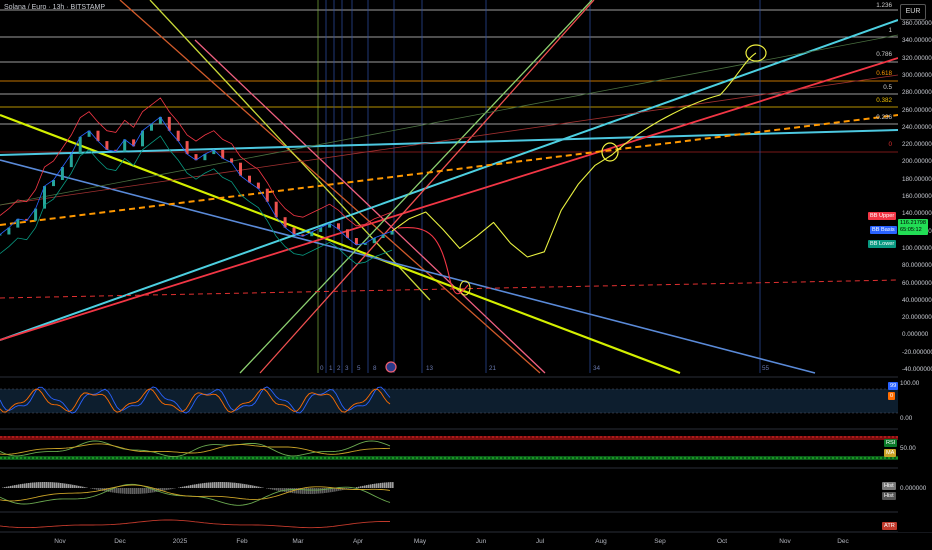 Image resolution: width=932 pixels, height=550 pixels. What do you see at coordinates (196, 181) in the screenshot?
I see `bollinger-band` at bounding box center [196, 181].